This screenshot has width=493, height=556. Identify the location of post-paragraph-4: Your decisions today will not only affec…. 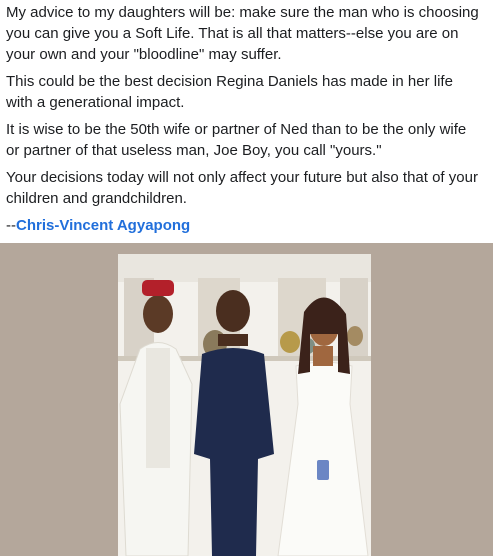
(242, 188).